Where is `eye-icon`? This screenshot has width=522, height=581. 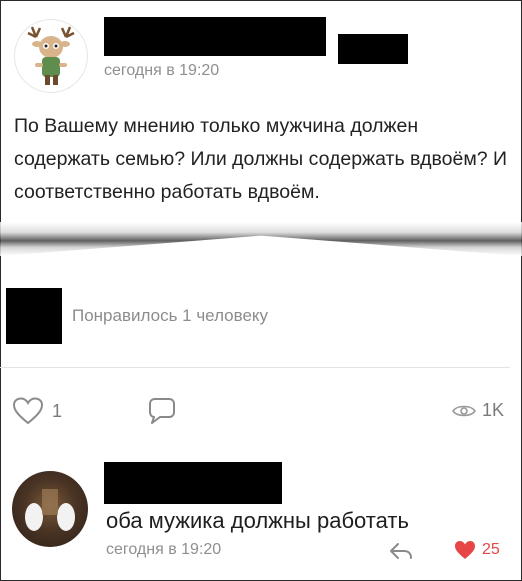 eye-icon is located at coordinates (464, 410).